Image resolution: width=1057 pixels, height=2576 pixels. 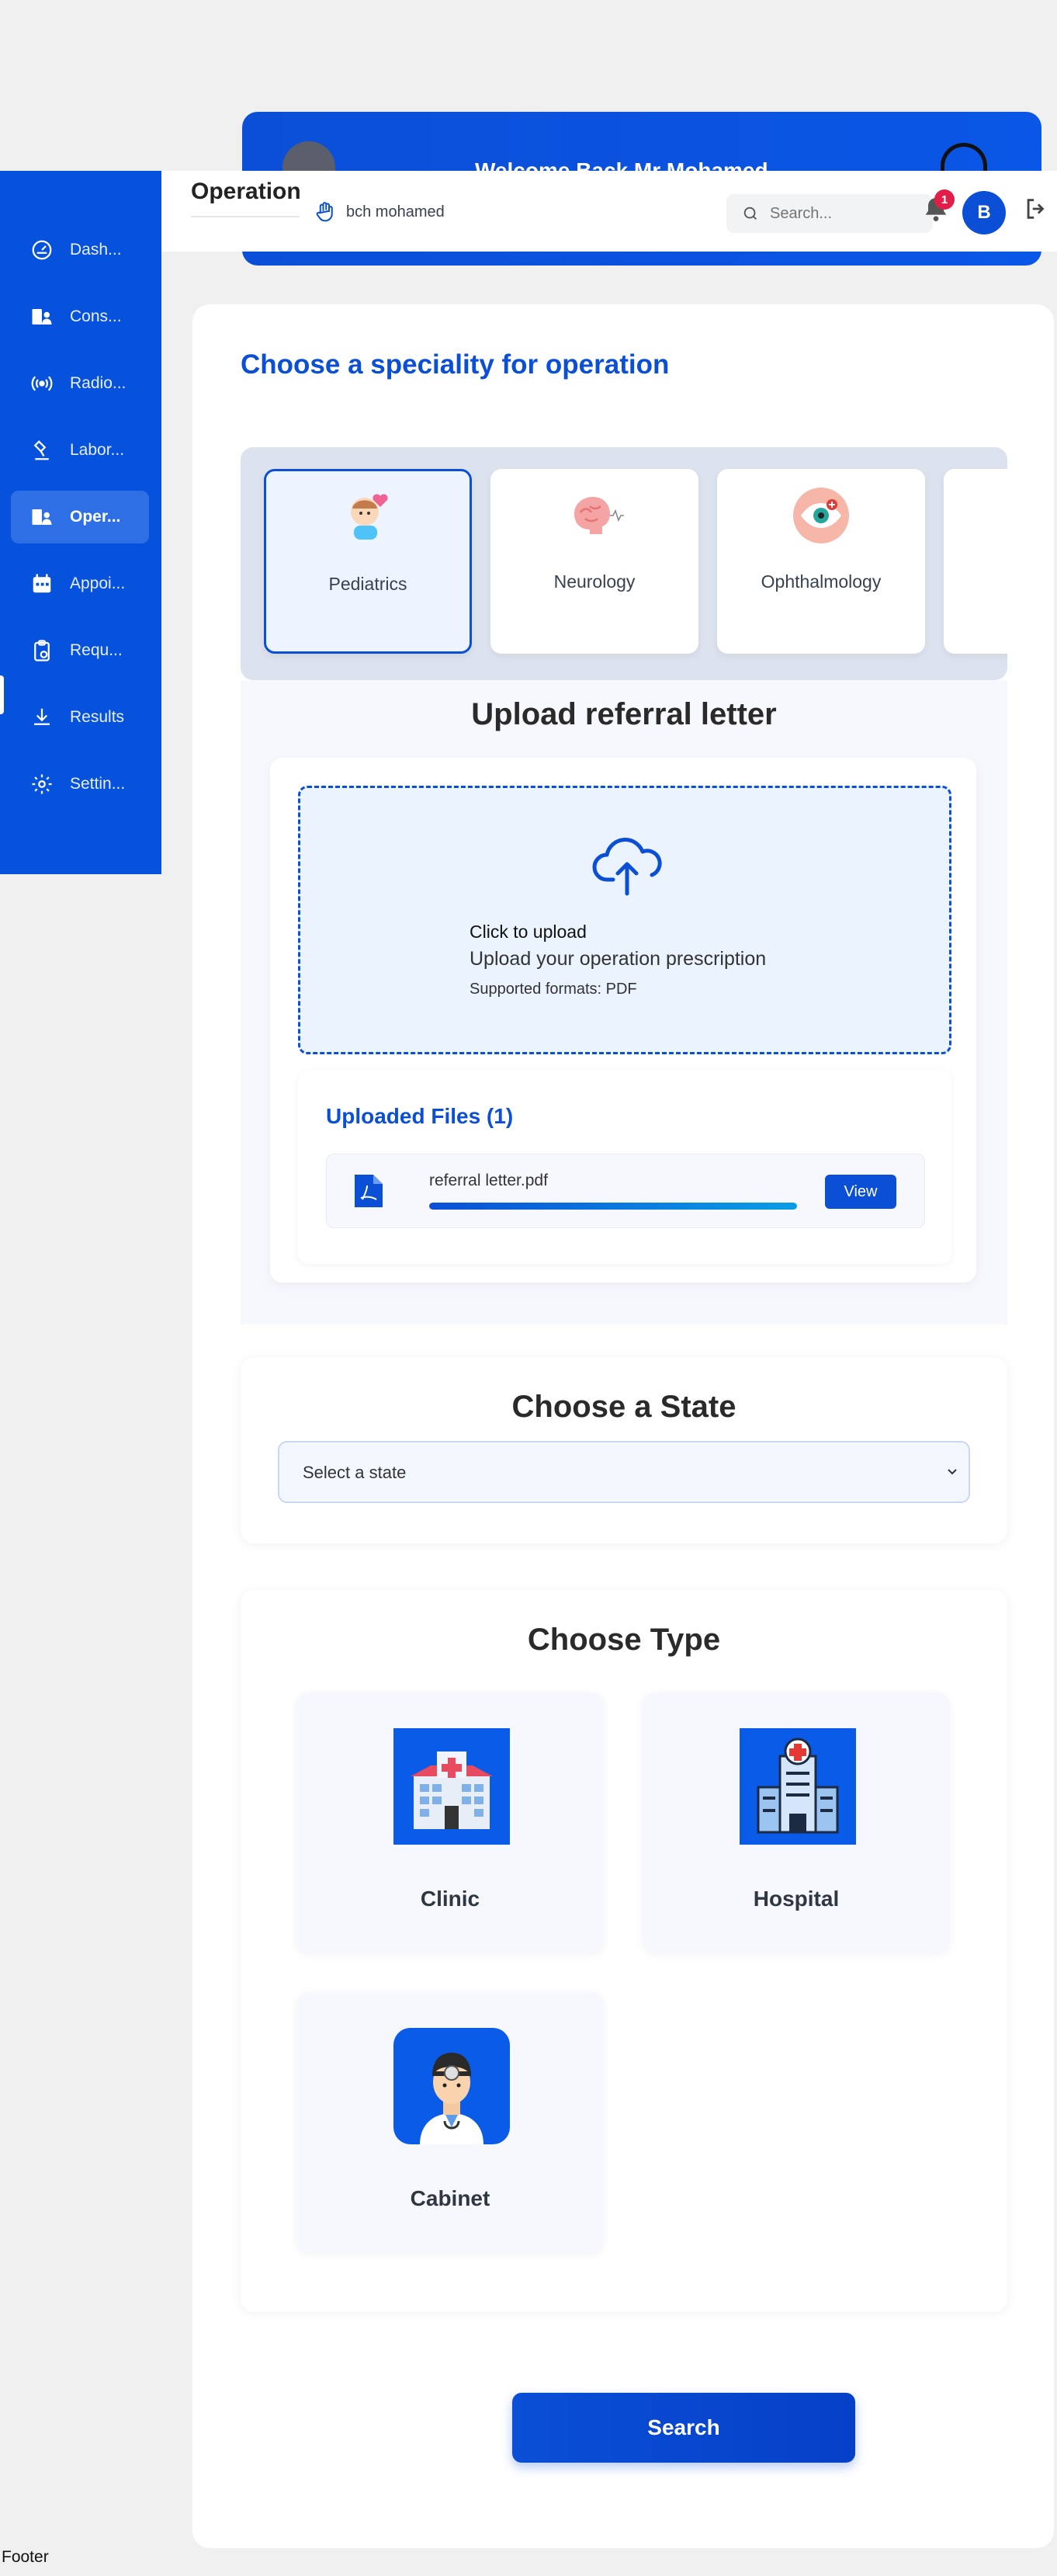 I want to click on type-option-cabinet: Cabinet, so click(x=450, y=2122).